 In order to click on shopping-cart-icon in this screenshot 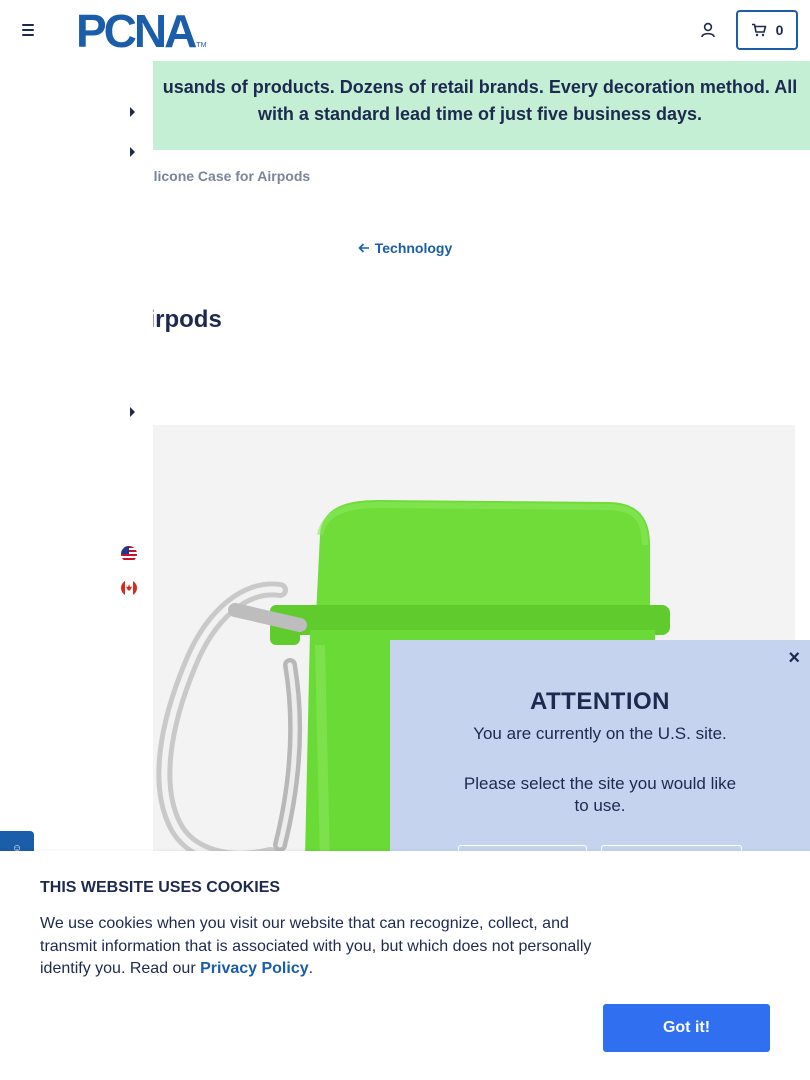, I will do `click(758, 30)`.